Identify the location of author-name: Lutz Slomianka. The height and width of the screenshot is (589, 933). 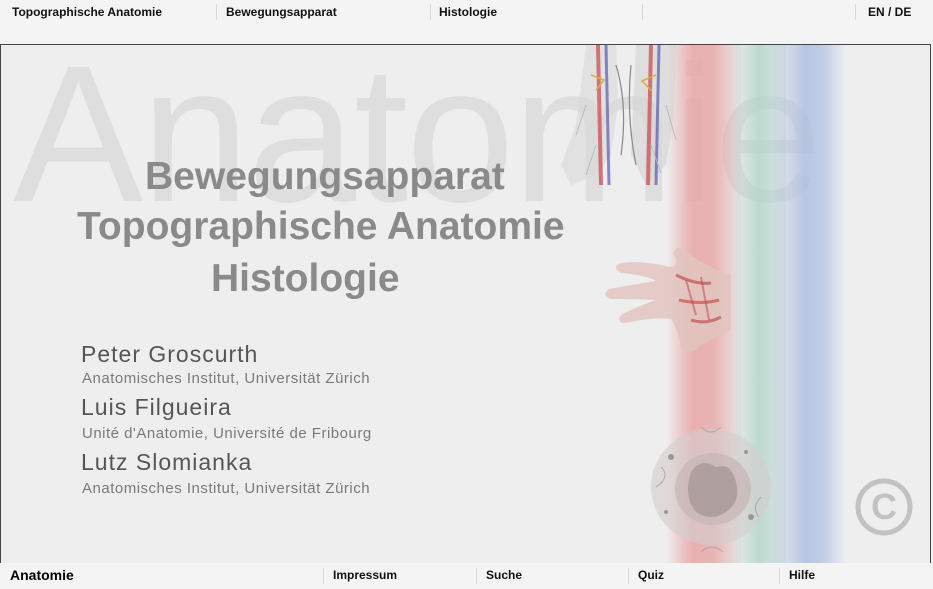
(167, 462).